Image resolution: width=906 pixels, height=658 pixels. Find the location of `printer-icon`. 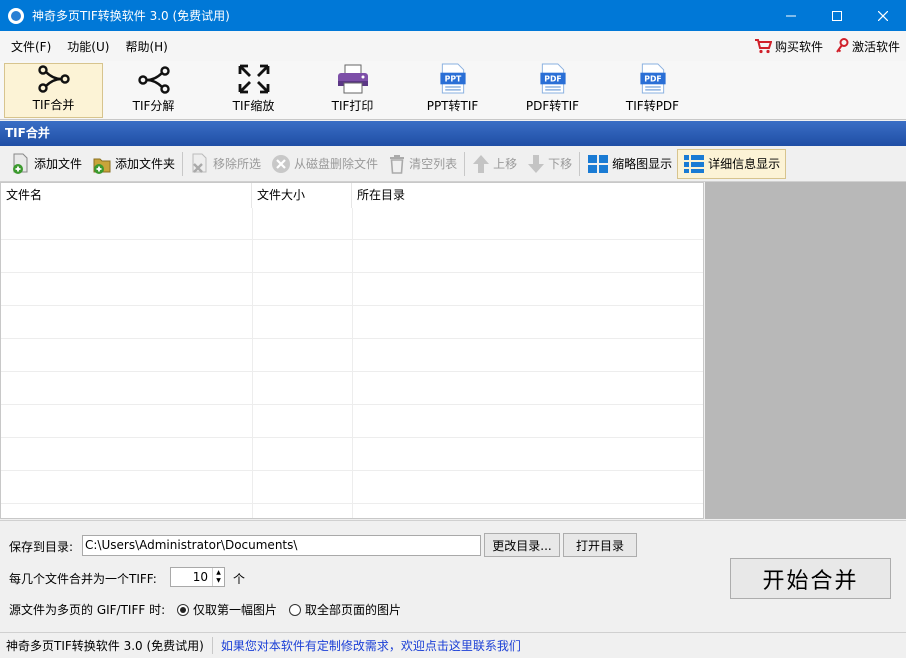

printer-icon is located at coordinates (352, 79).